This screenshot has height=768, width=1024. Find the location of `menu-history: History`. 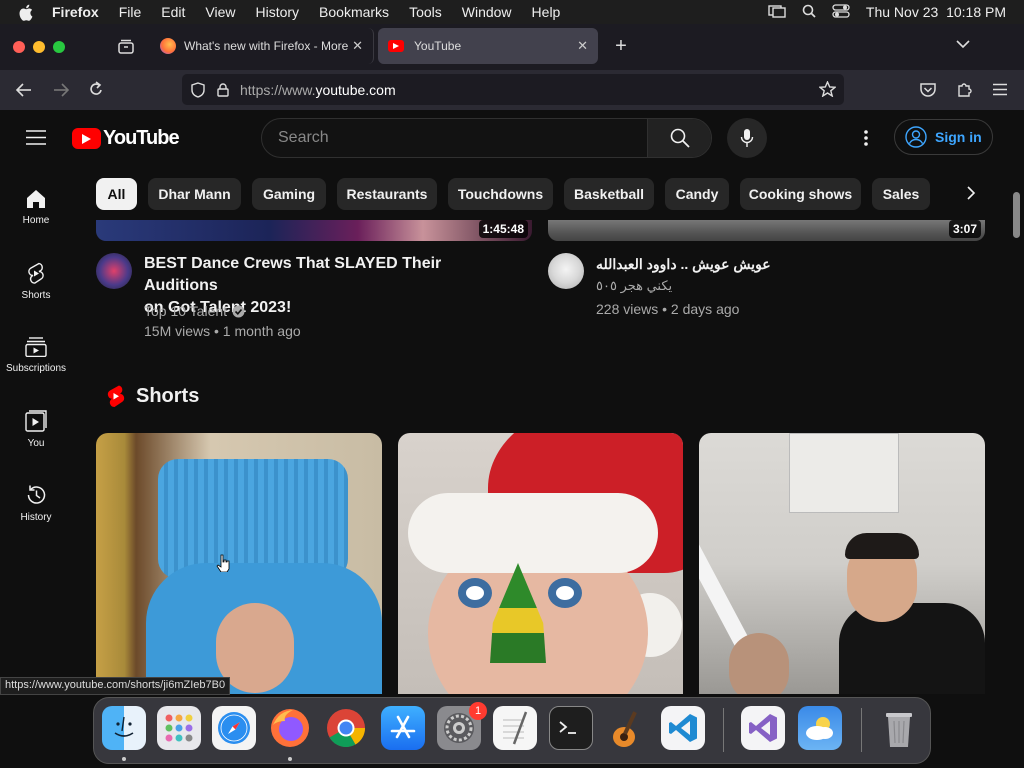

menu-history: History is located at coordinates (277, 12).